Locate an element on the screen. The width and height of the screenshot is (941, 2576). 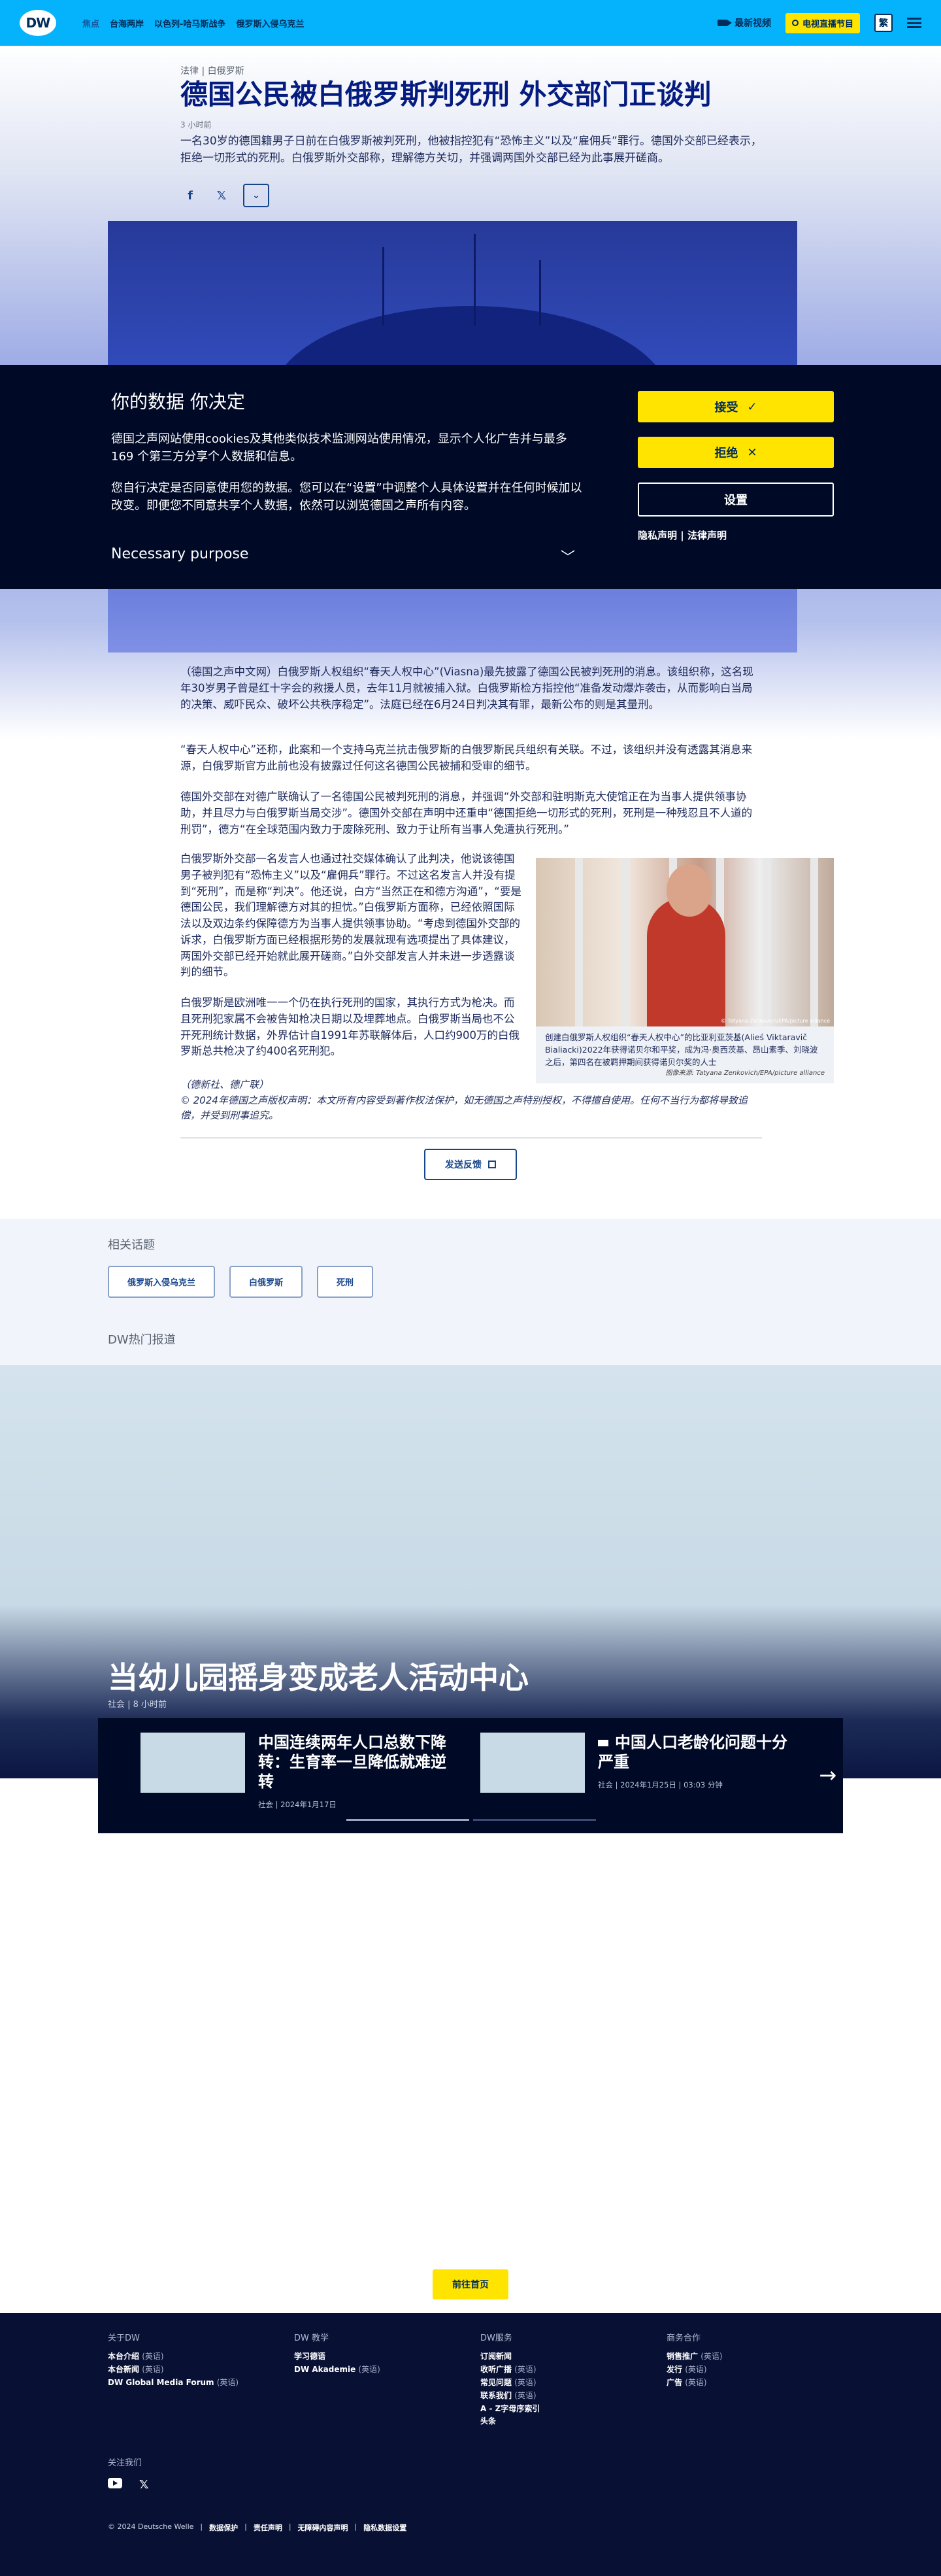
hot-main-title: 当幼儿园摇身变成老人活动中心 is located at coordinates (318, 1675).